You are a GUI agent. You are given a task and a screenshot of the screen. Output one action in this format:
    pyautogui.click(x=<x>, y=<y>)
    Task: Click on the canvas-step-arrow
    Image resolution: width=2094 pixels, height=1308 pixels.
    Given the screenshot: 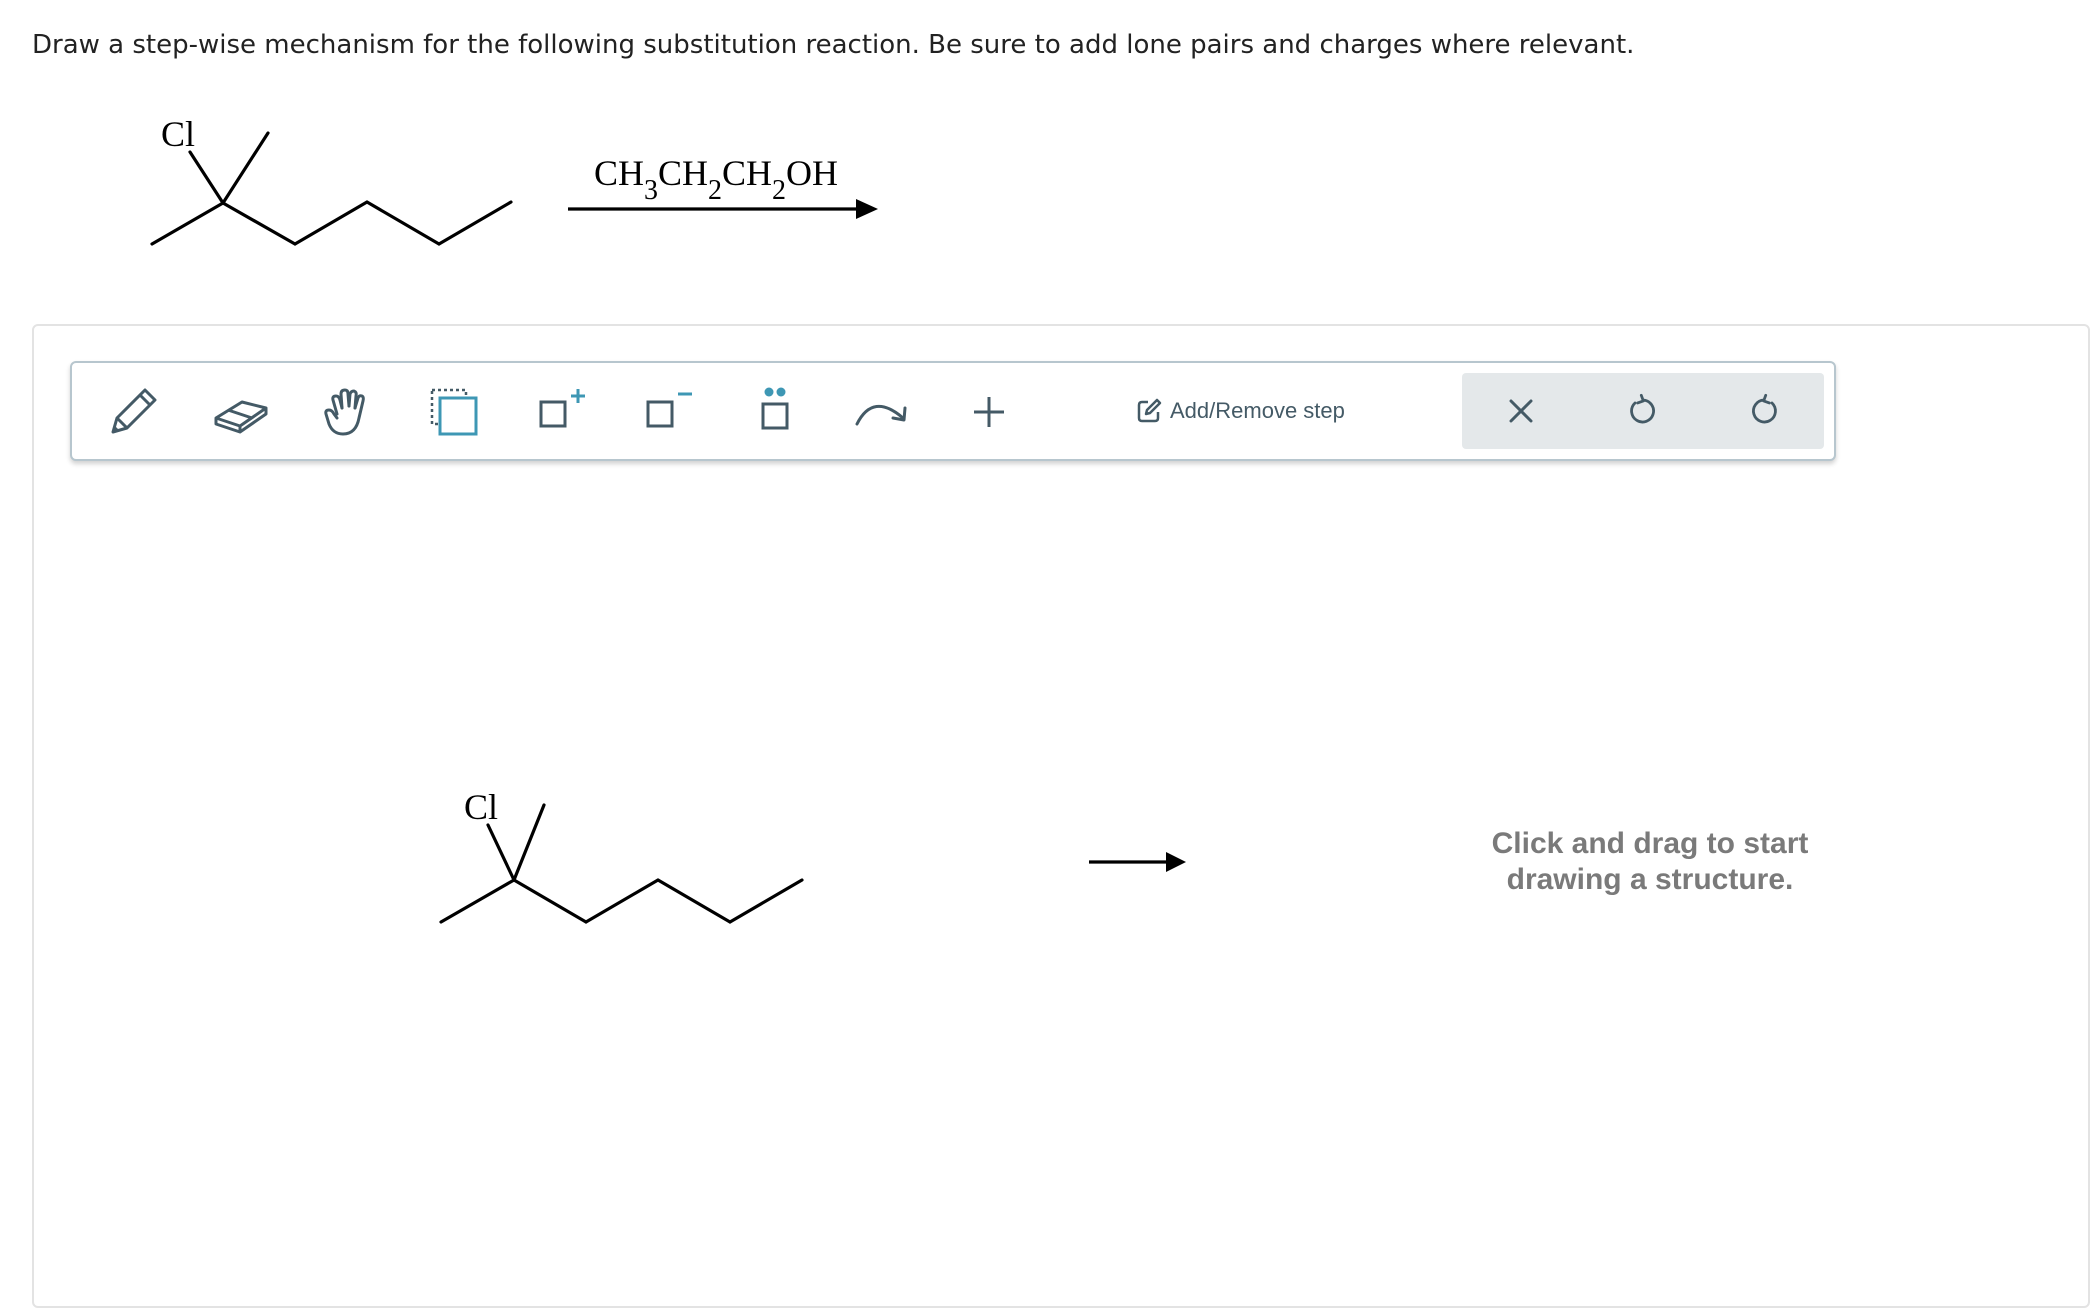 What is the action you would take?
    pyautogui.click(x=1137, y=862)
    